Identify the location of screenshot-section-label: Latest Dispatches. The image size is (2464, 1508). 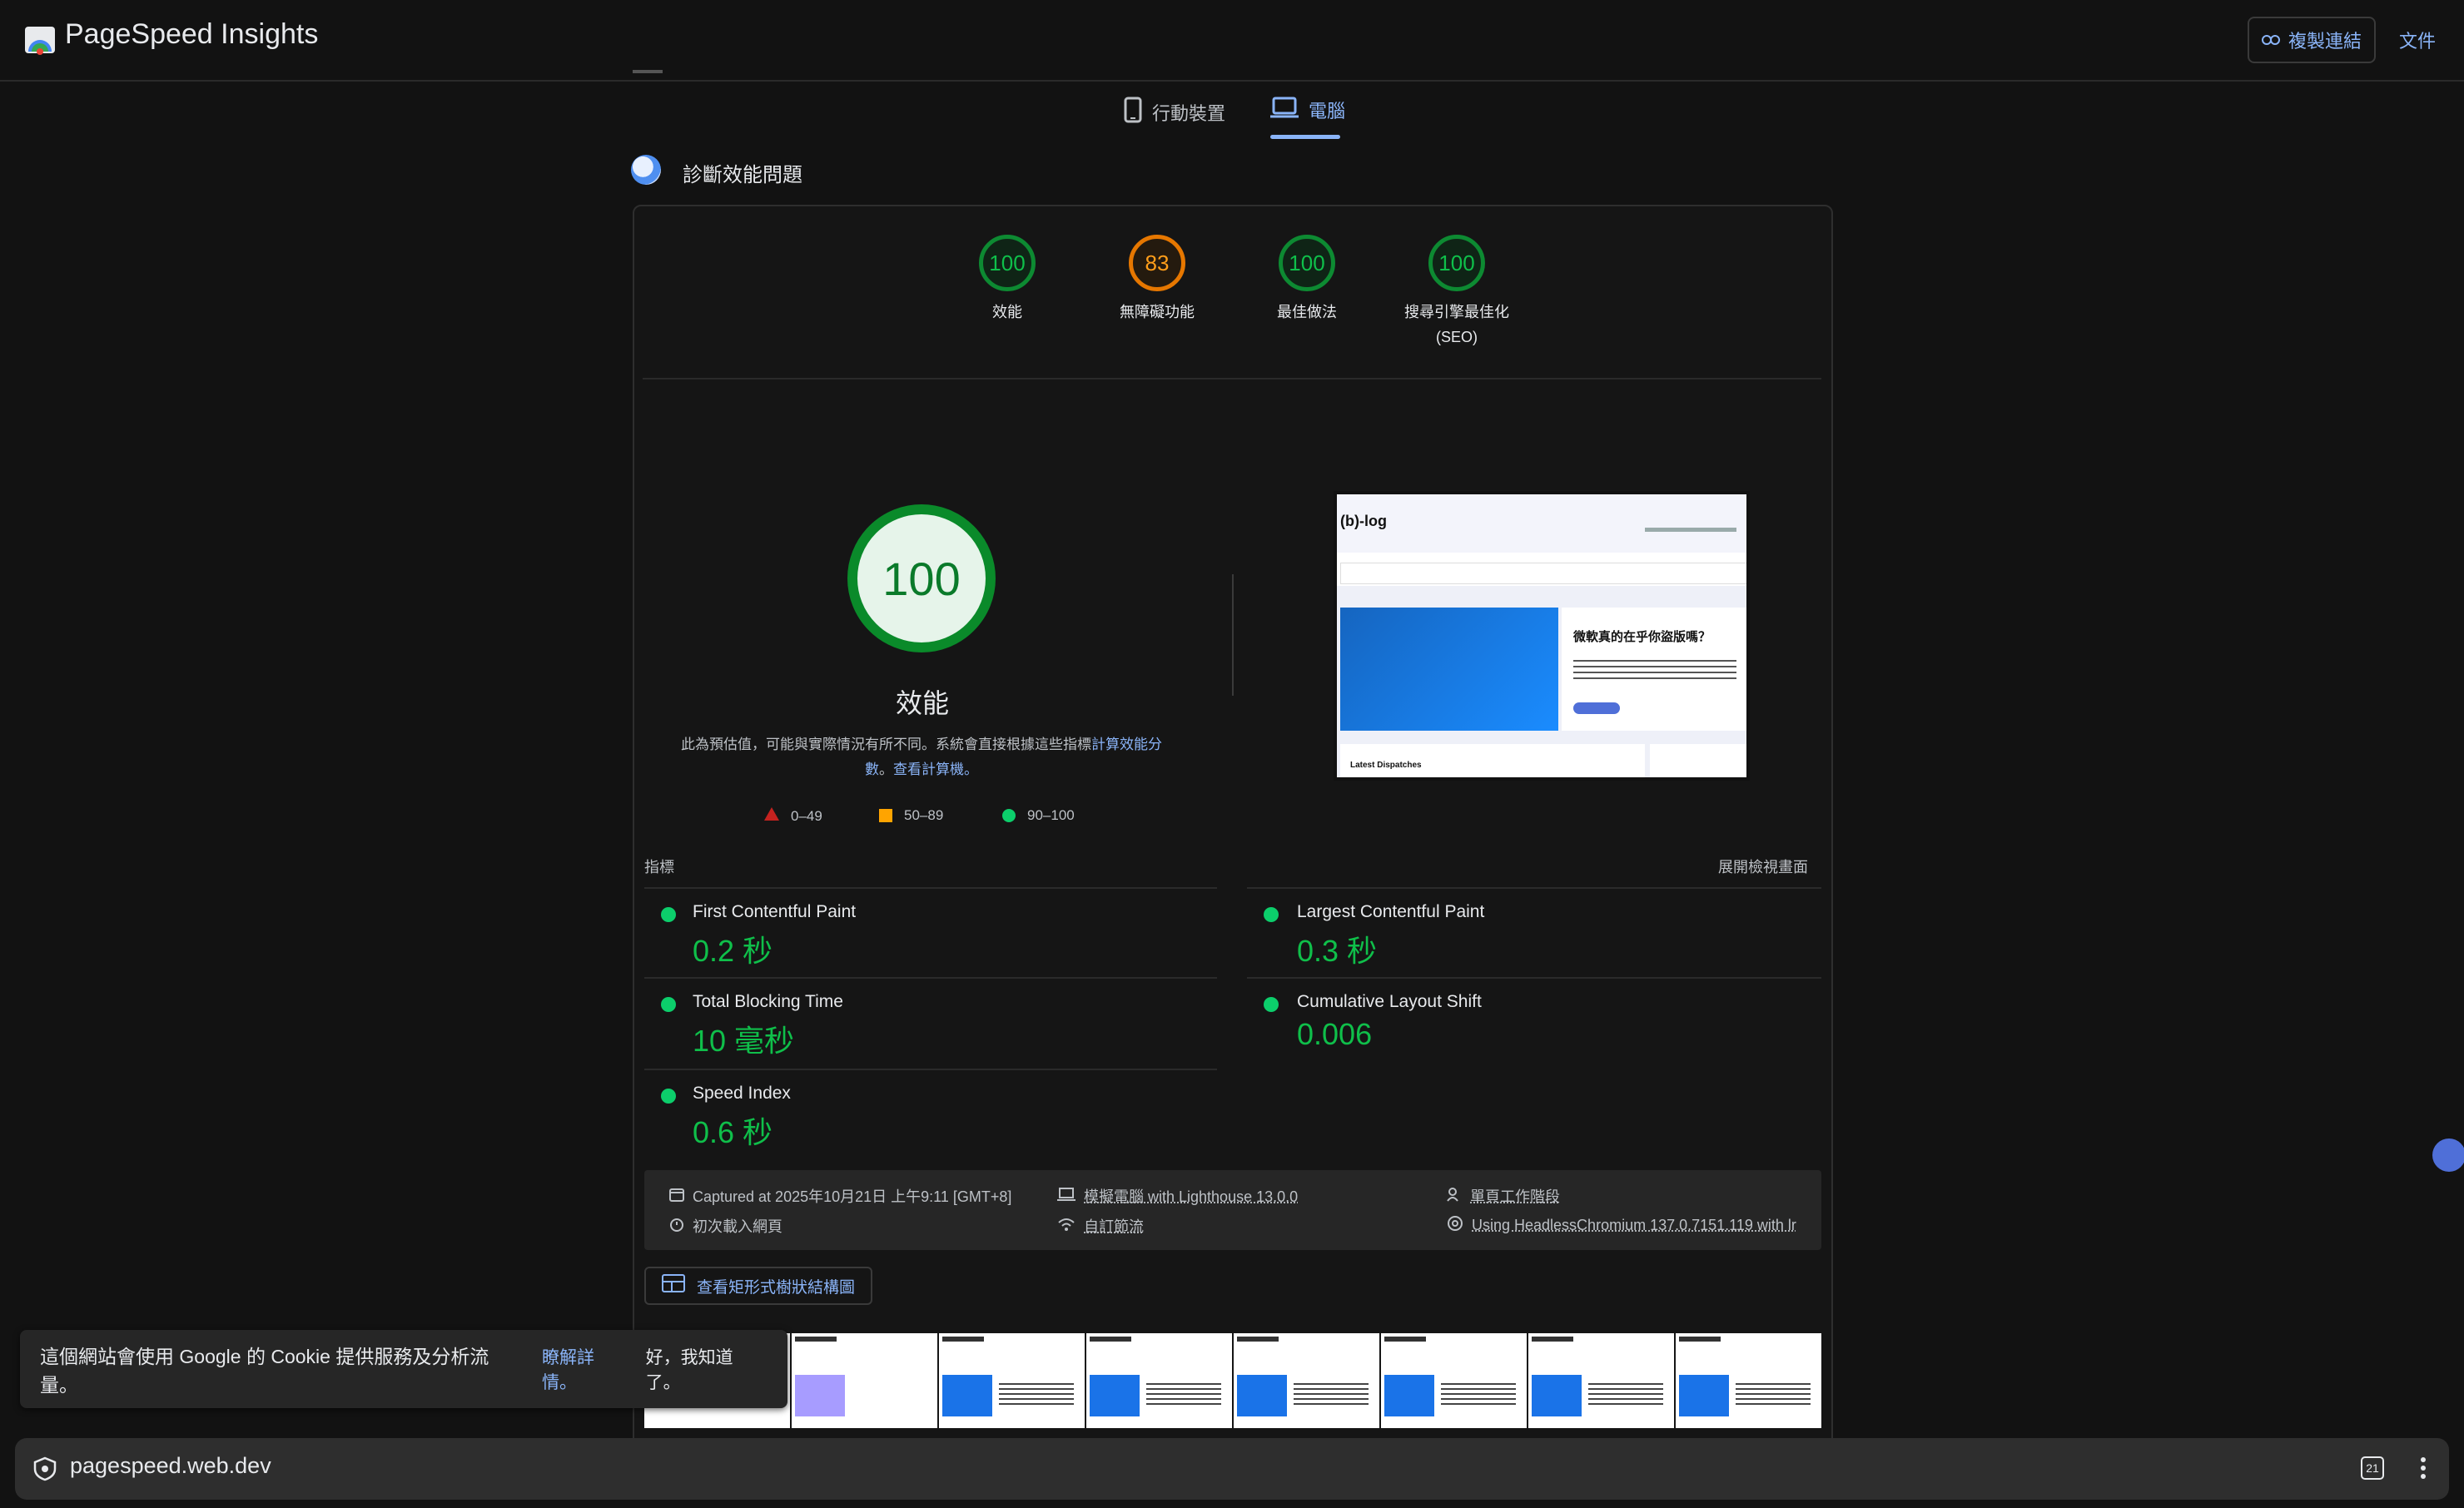
(1386, 766).